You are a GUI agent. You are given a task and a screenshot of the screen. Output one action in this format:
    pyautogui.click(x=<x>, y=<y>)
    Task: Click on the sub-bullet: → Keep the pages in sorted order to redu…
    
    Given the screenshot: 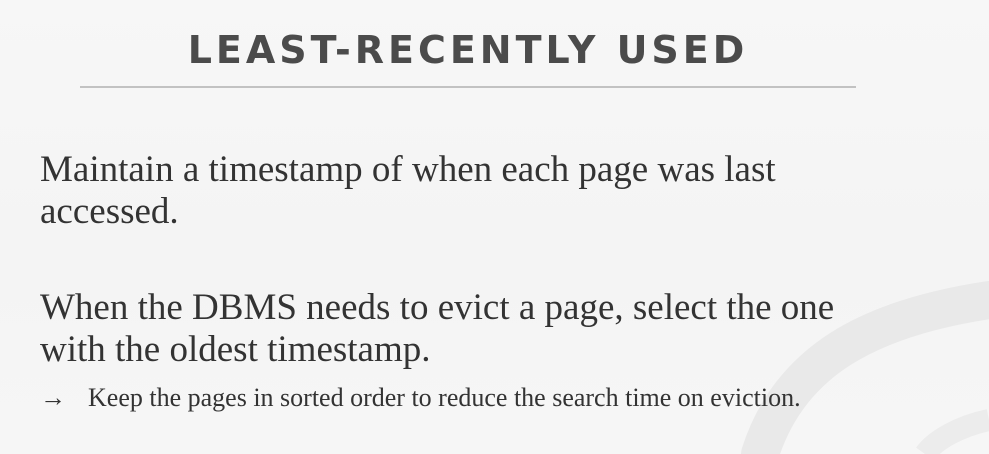 What is the action you would take?
    pyautogui.click(x=470, y=398)
    